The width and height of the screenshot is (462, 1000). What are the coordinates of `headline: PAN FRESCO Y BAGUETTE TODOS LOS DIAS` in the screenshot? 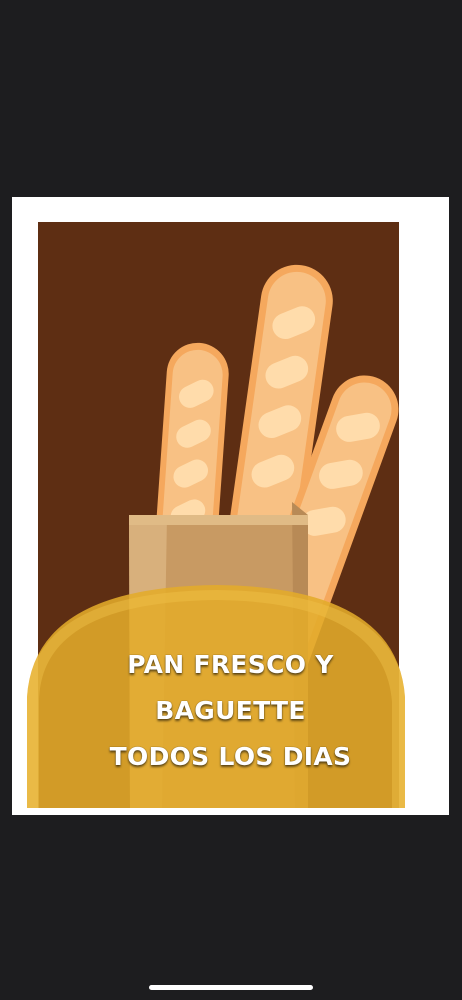 It's located at (230, 711).